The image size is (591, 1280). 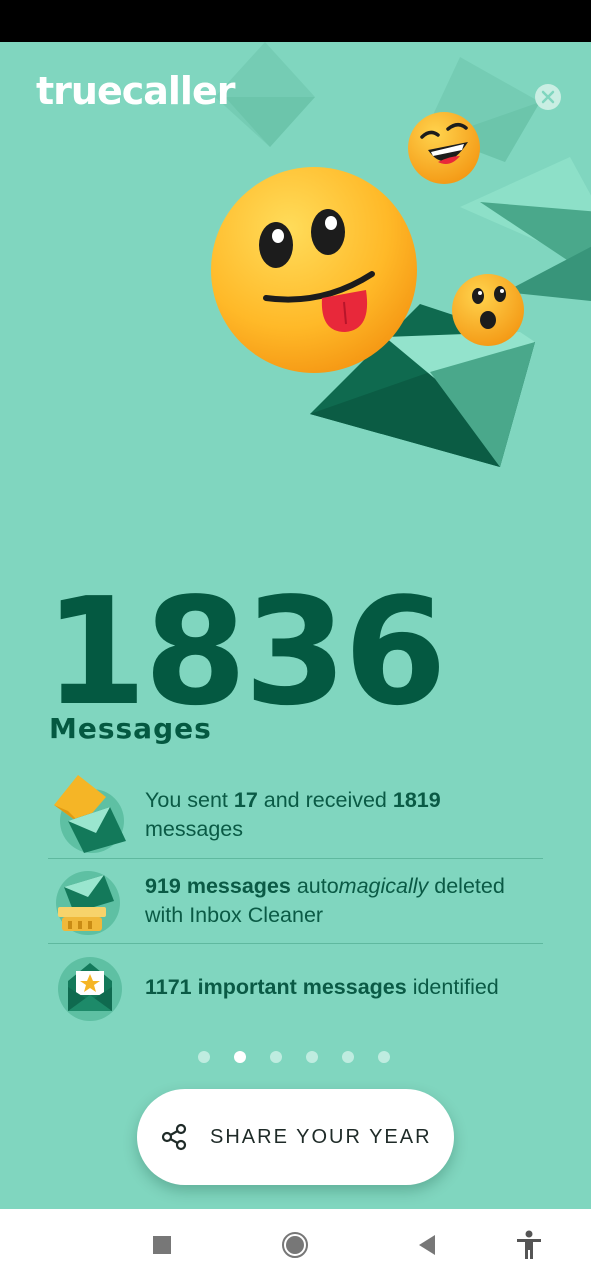 What do you see at coordinates (321, 1136) in the screenshot?
I see `share-label: SHARE YOUR YEAR` at bounding box center [321, 1136].